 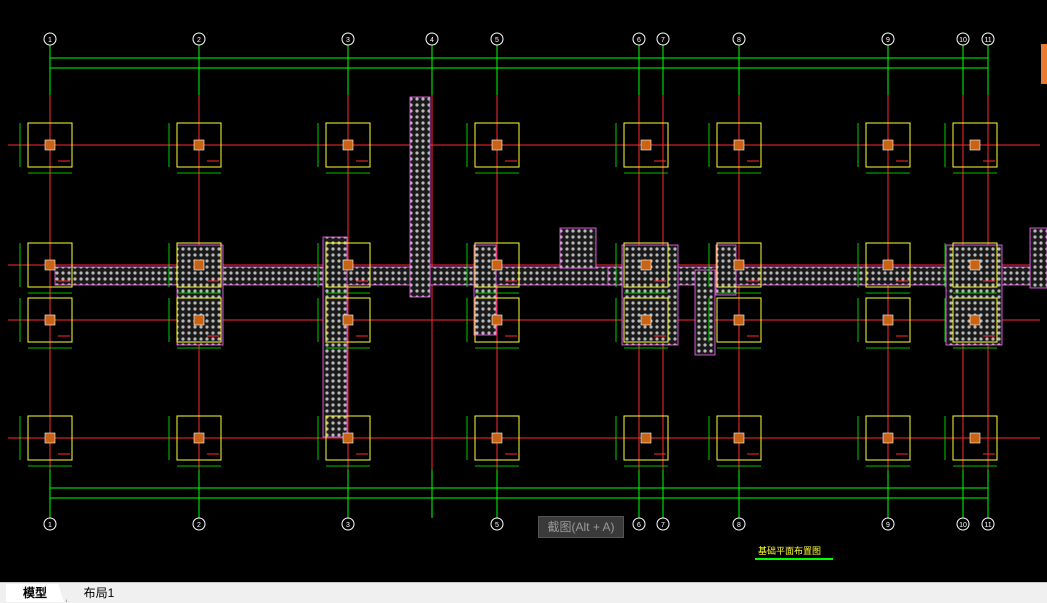 What do you see at coordinates (497, 525) in the screenshot?
I see `axis-label-bottom: 5` at bounding box center [497, 525].